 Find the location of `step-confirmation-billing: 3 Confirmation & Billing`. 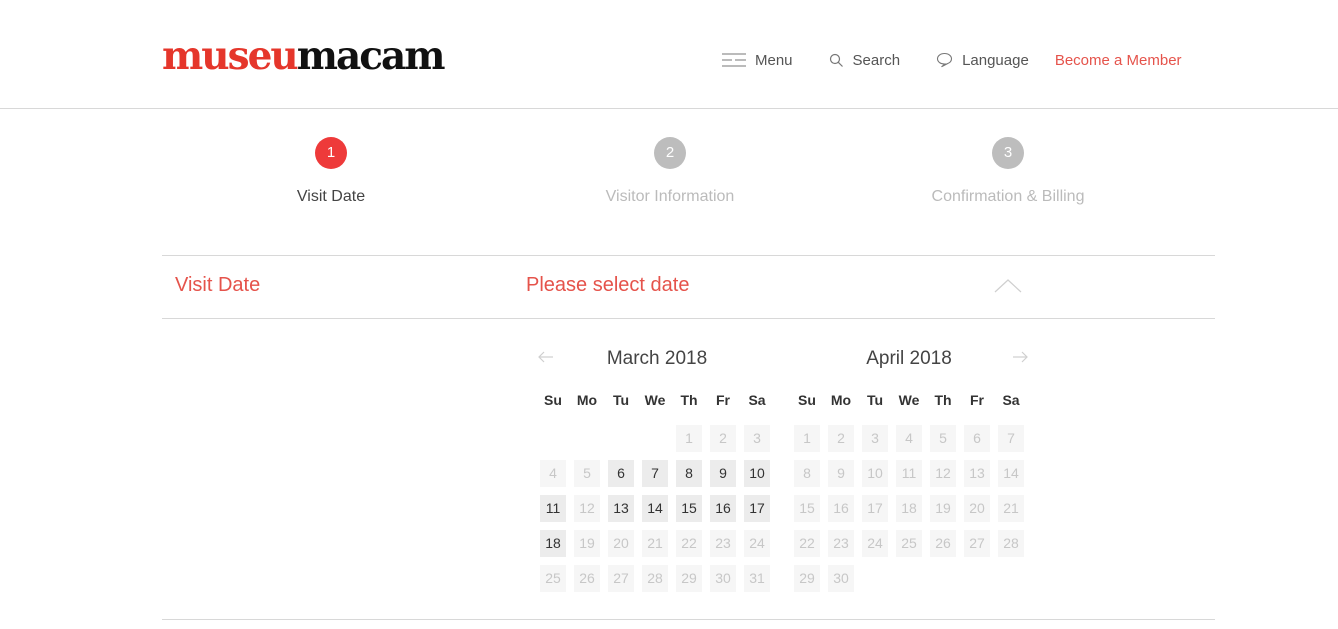

step-confirmation-billing: 3 Confirmation & Billing is located at coordinates (1008, 171).